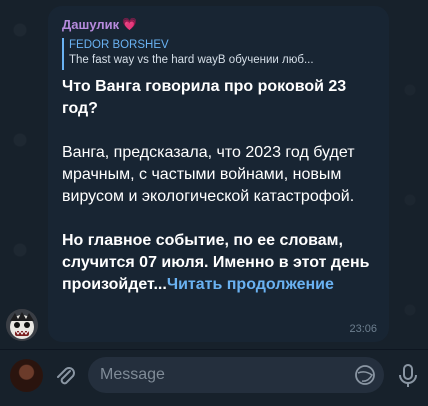 Image resolution: width=428 pixels, height=406 pixels. What do you see at coordinates (65, 376) in the screenshot?
I see `attach-icon` at bounding box center [65, 376].